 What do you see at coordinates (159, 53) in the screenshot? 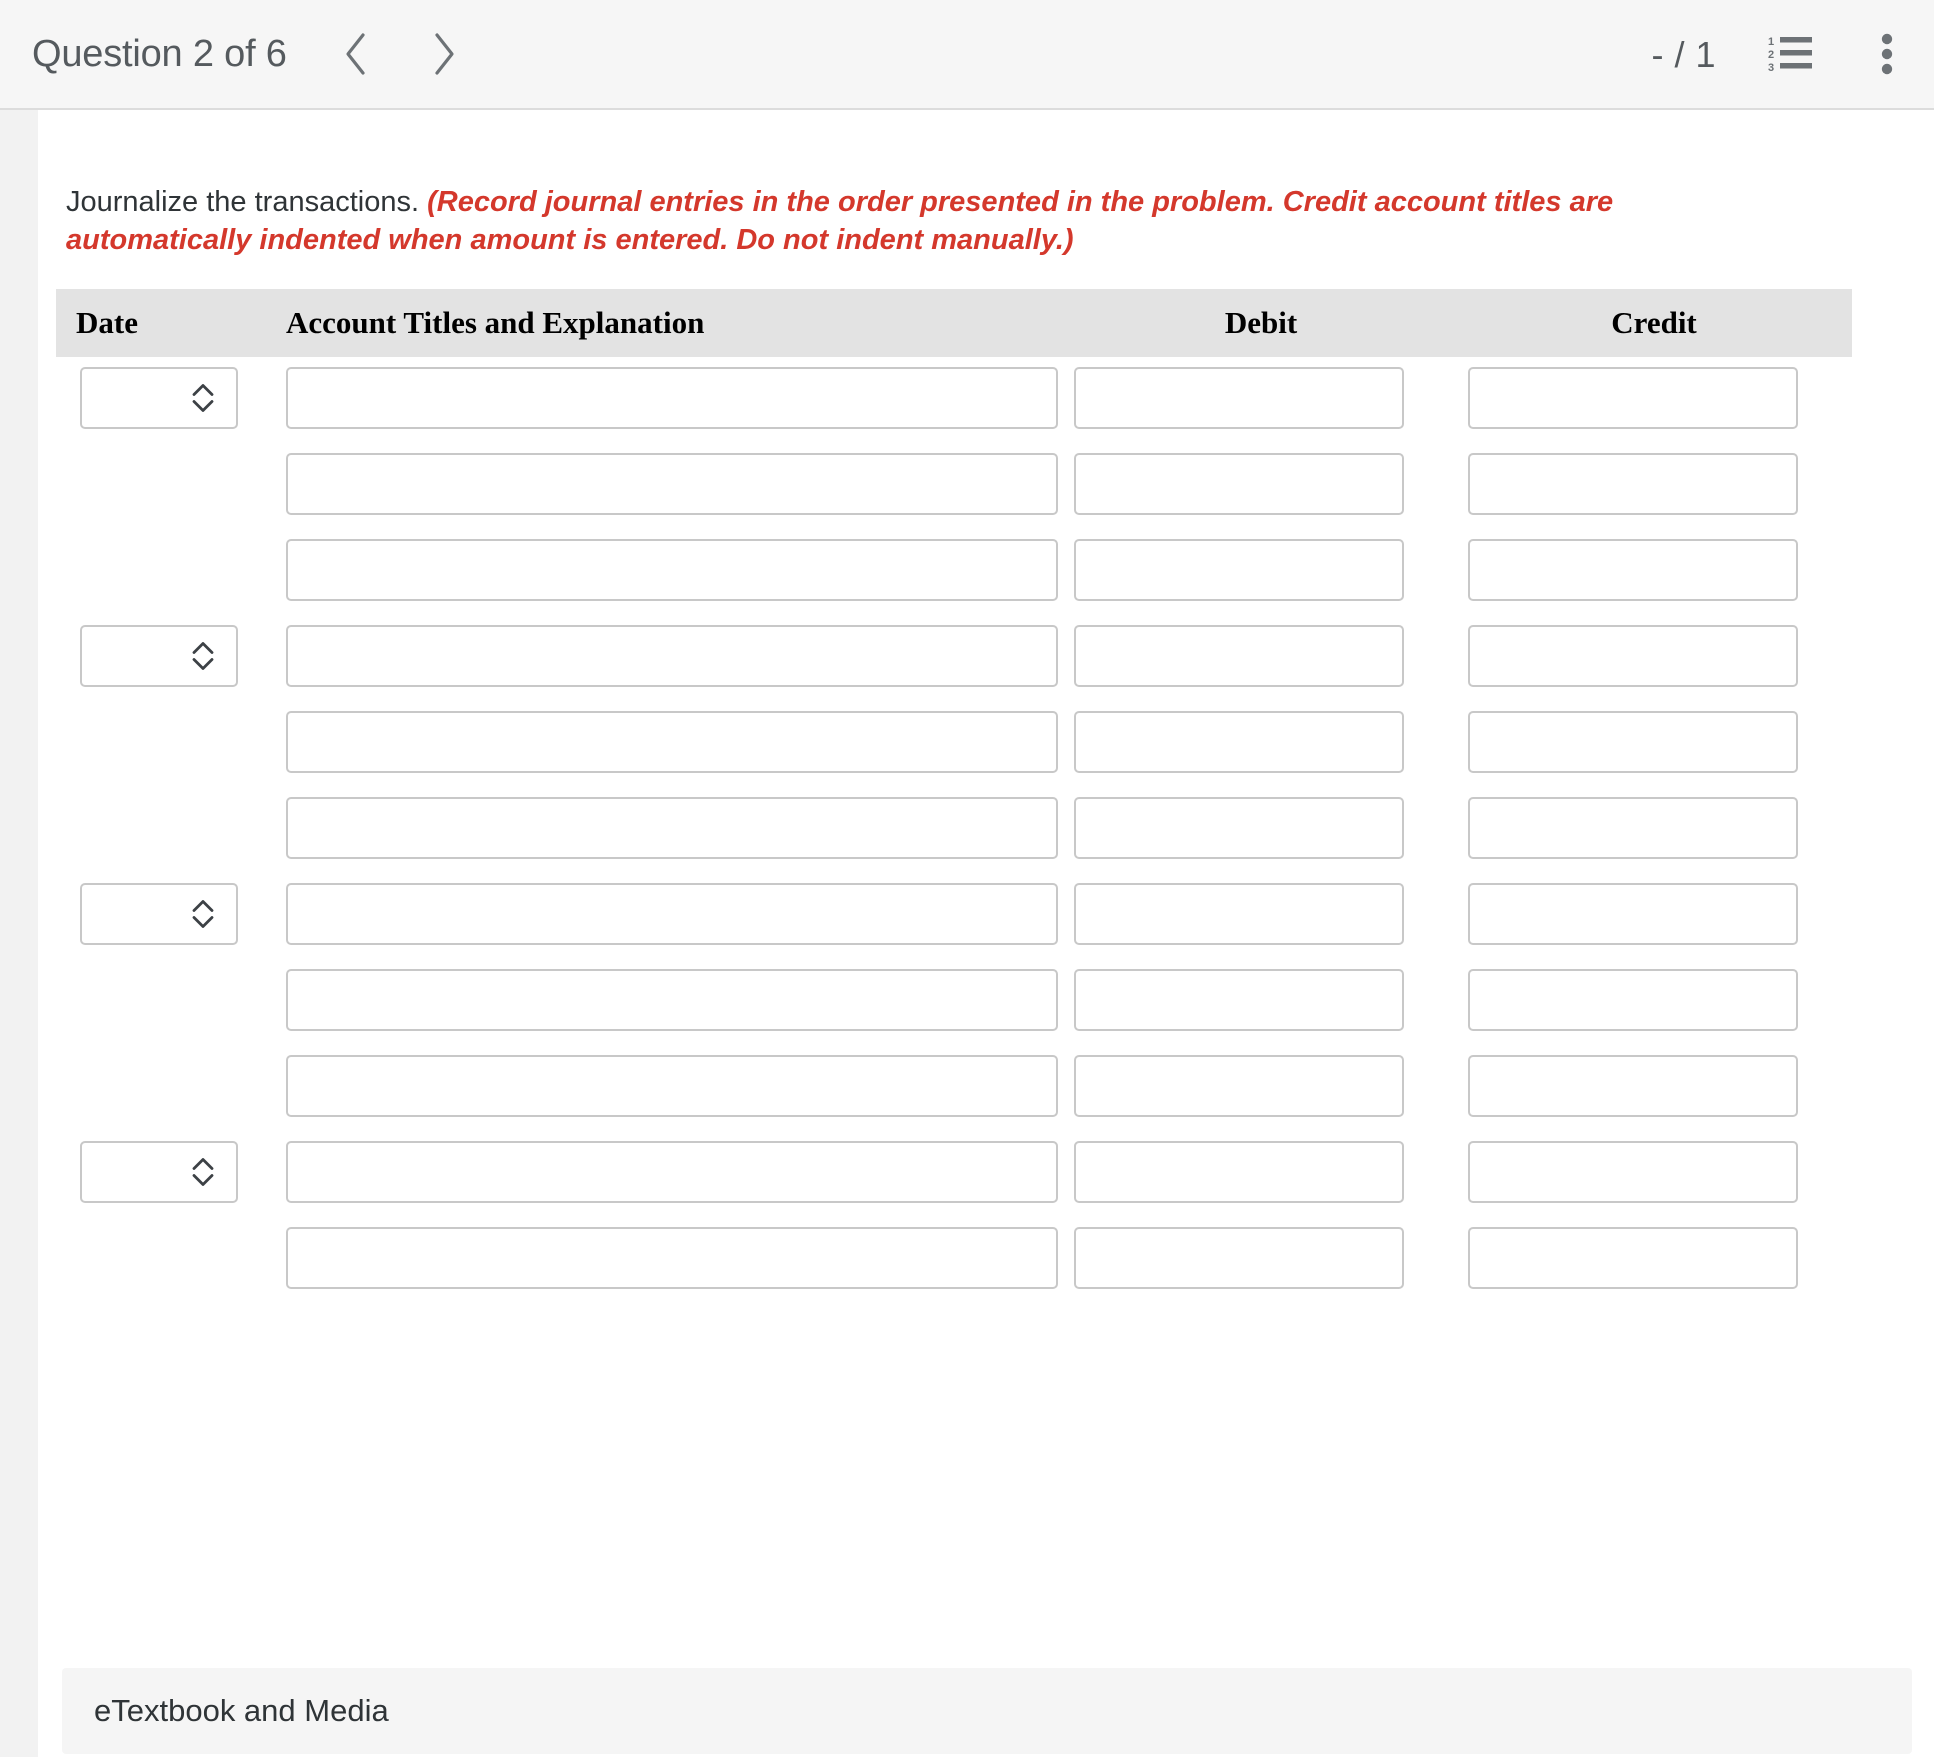
I see `page-title: Question 2 of 6` at bounding box center [159, 53].